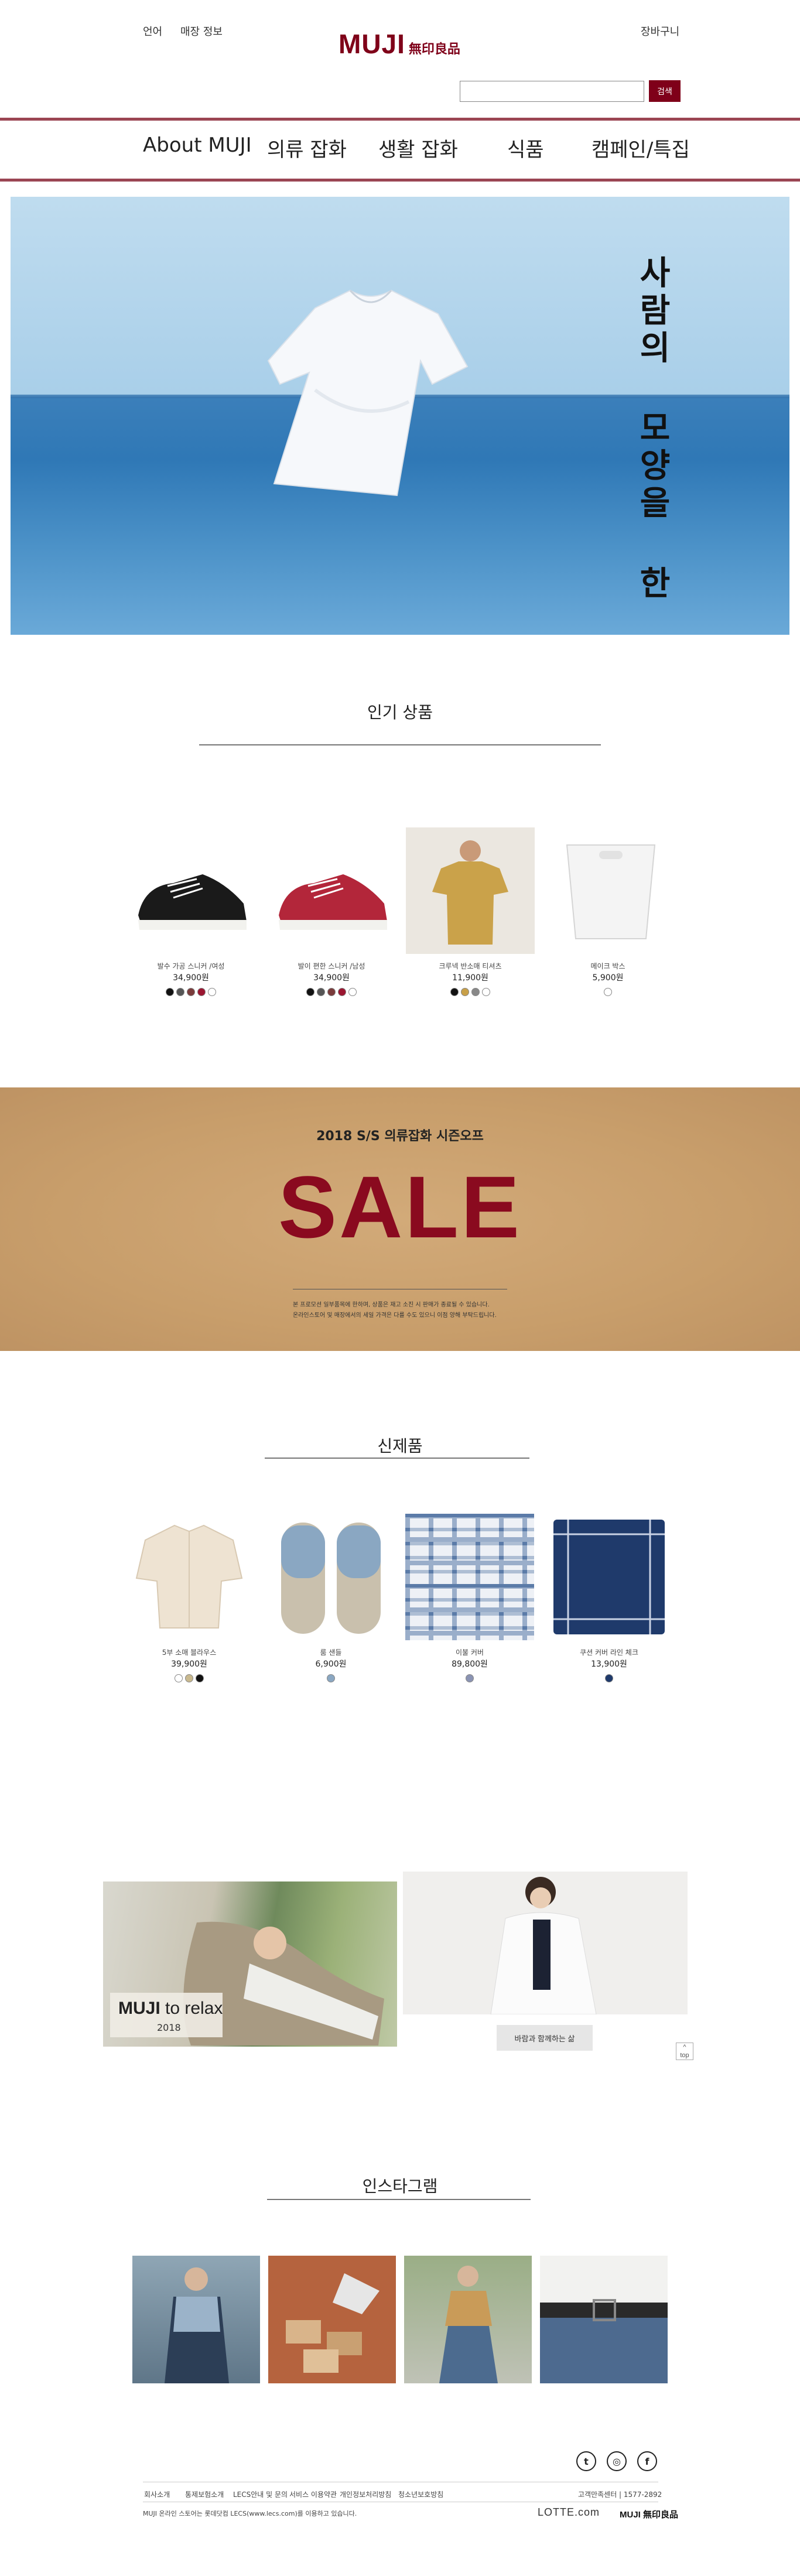 This screenshot has width=800, height=2576. I want to click on product-card: 쿠션 커버 라인 체크 13,900원, so click(609, 1598).